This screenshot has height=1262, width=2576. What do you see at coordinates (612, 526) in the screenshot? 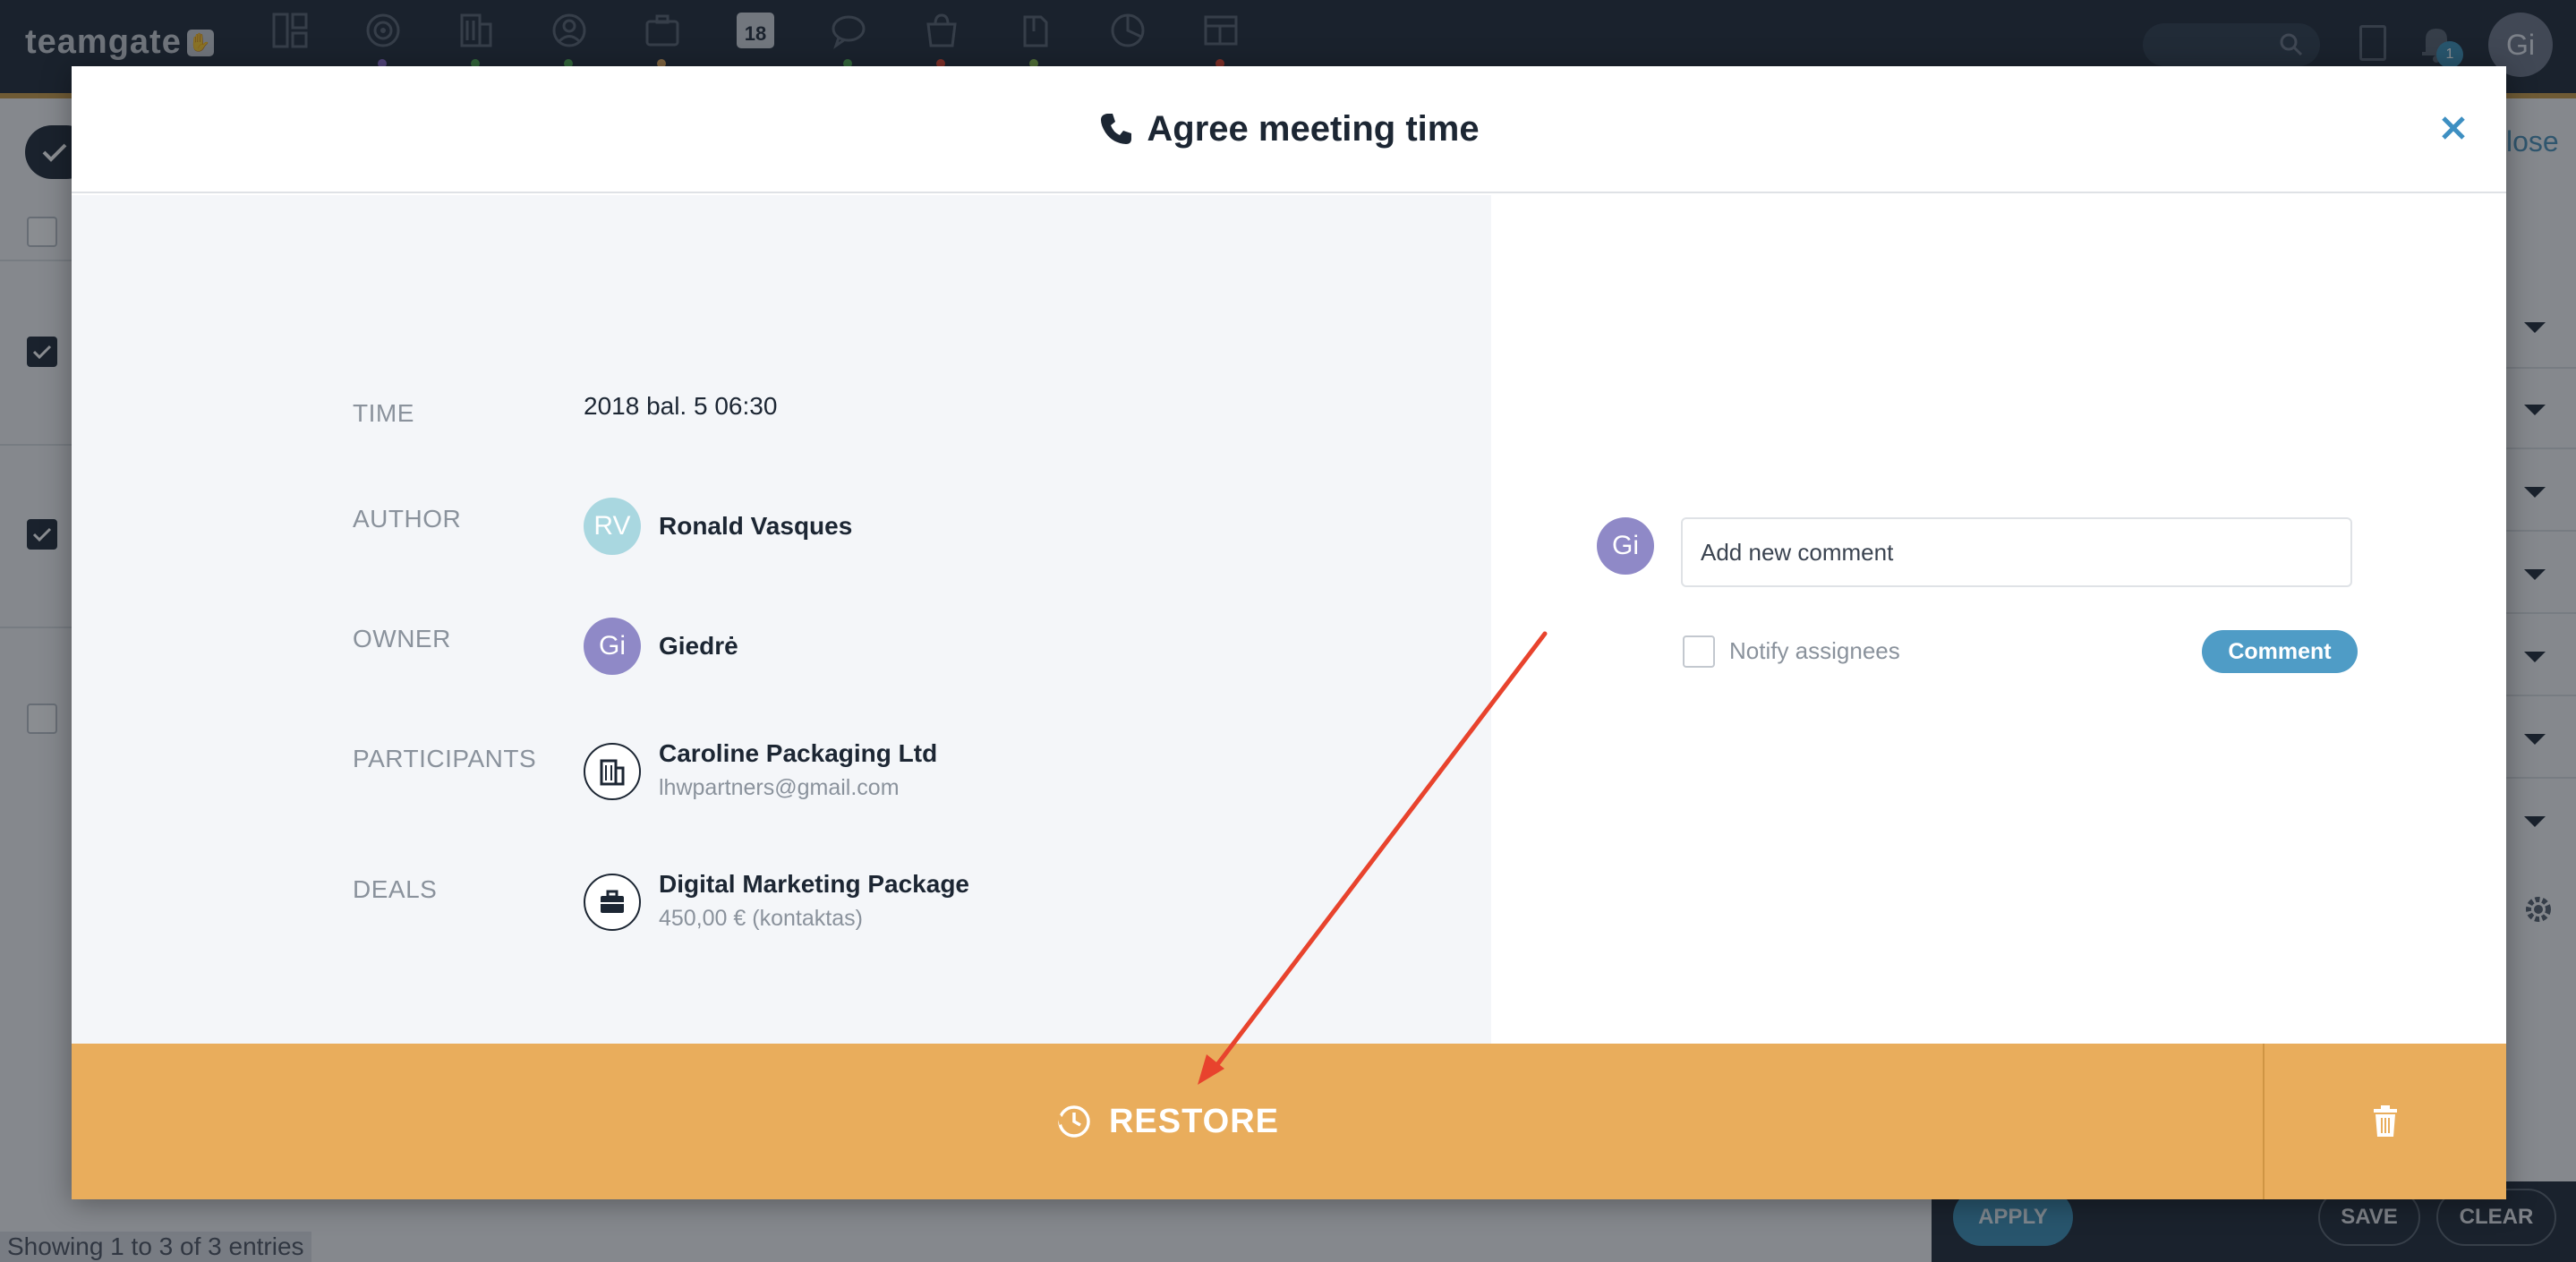
I see `author-avatar: RV` at bounding box center [612, 526].